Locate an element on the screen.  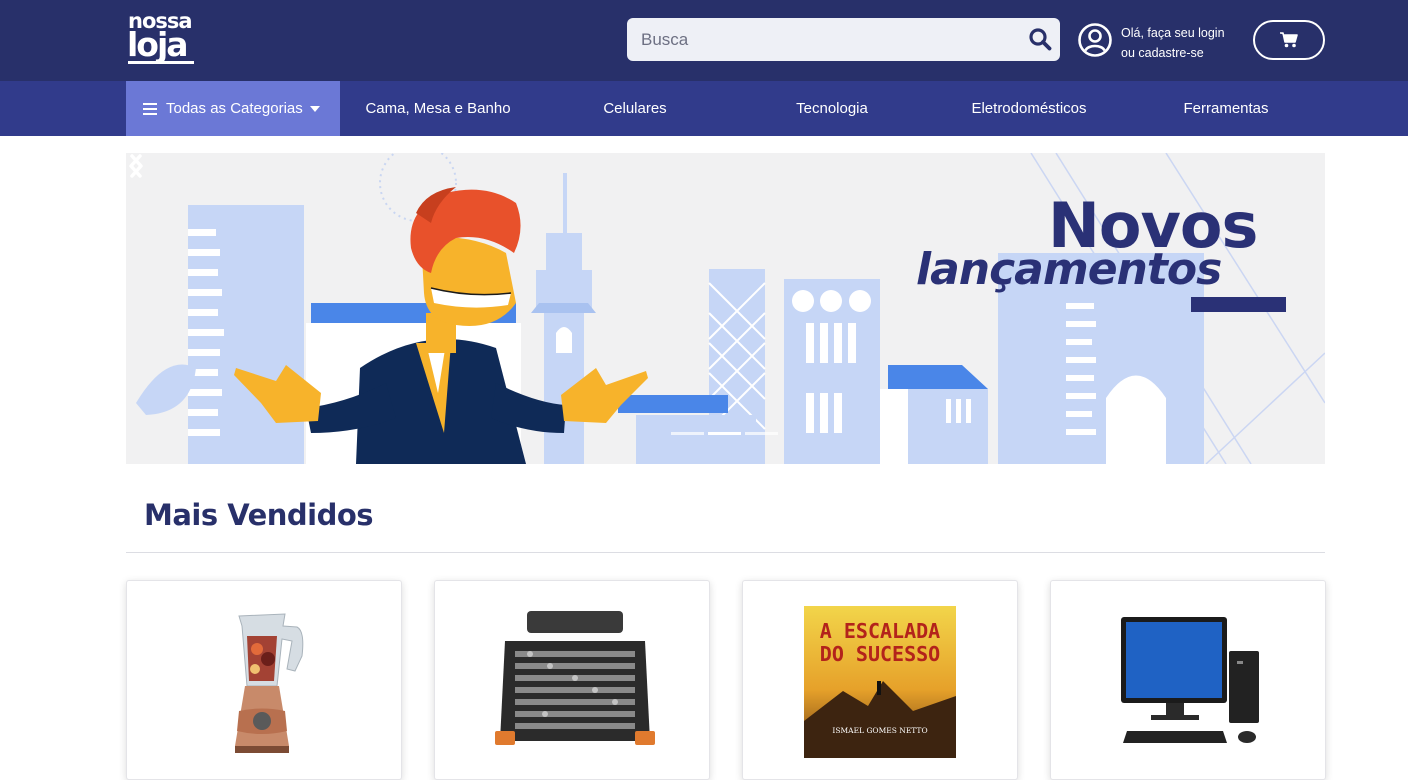
carousel-next-arrow-icon is located at coordinates (136, 166).